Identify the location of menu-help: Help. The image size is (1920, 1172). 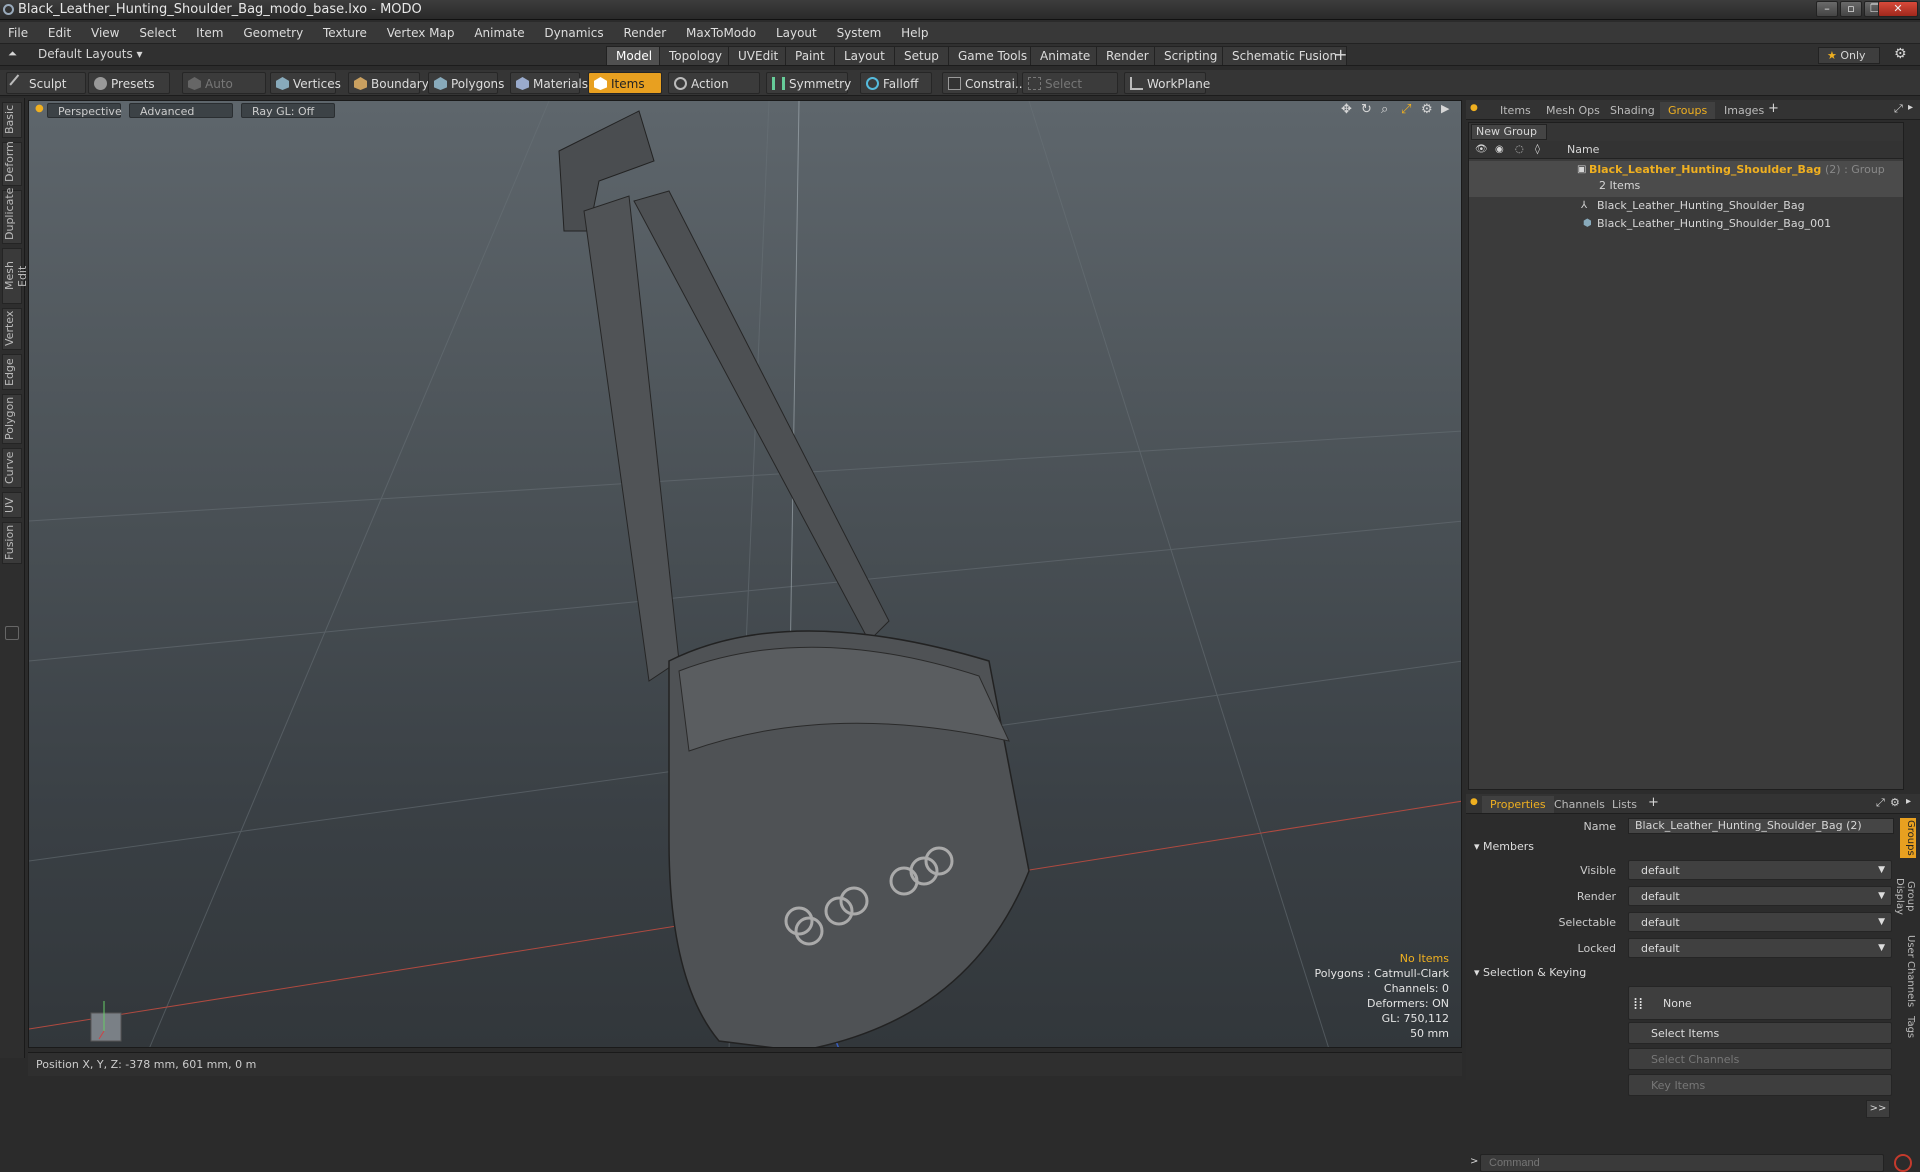
(914, 33).